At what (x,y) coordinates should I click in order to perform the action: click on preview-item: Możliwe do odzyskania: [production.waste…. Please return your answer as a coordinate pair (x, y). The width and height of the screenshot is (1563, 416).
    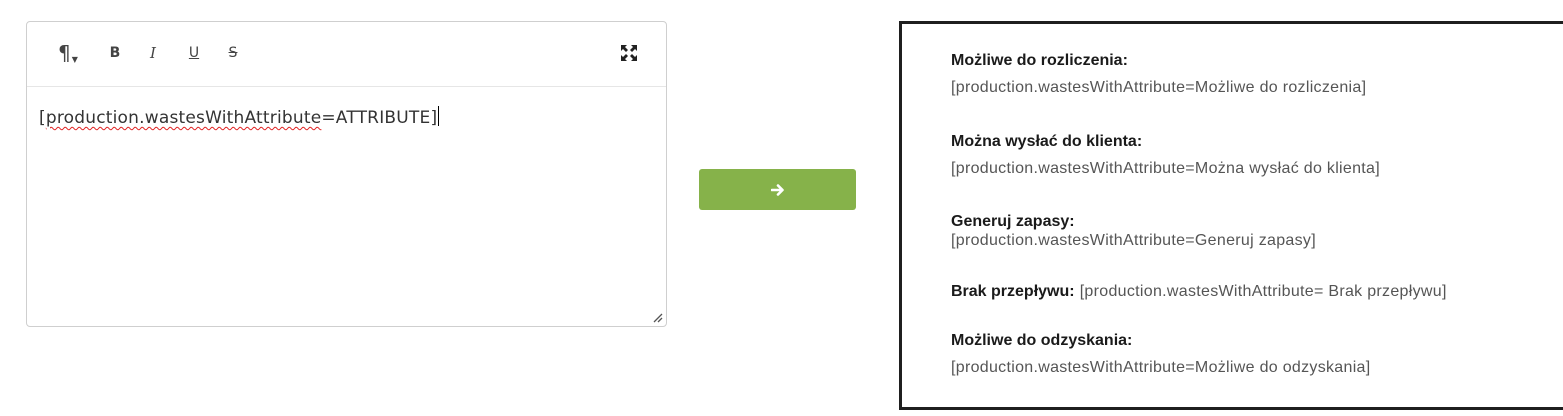
    Looking at the image, I should click on (1252, 353).